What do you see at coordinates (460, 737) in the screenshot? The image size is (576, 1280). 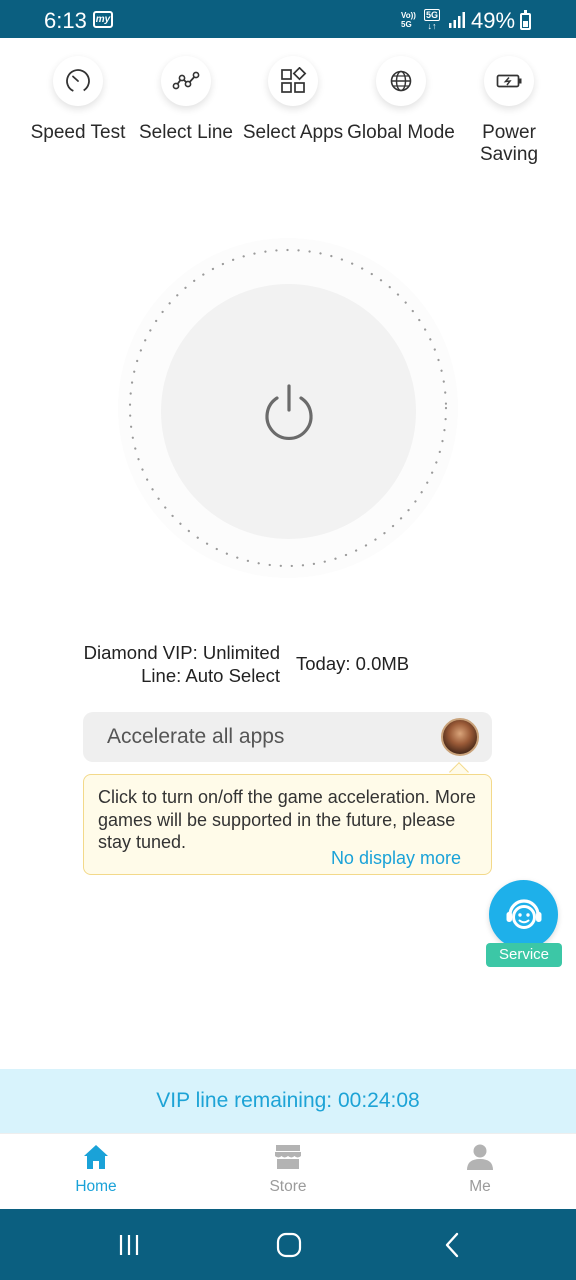 I see `game-avatar-icon` at bounding box center [460, 737].